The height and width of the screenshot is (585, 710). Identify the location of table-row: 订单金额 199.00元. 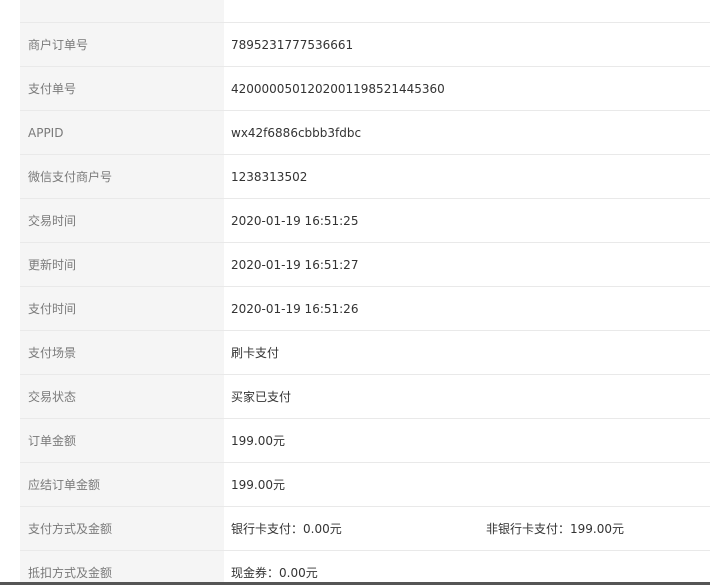
(365, 440).